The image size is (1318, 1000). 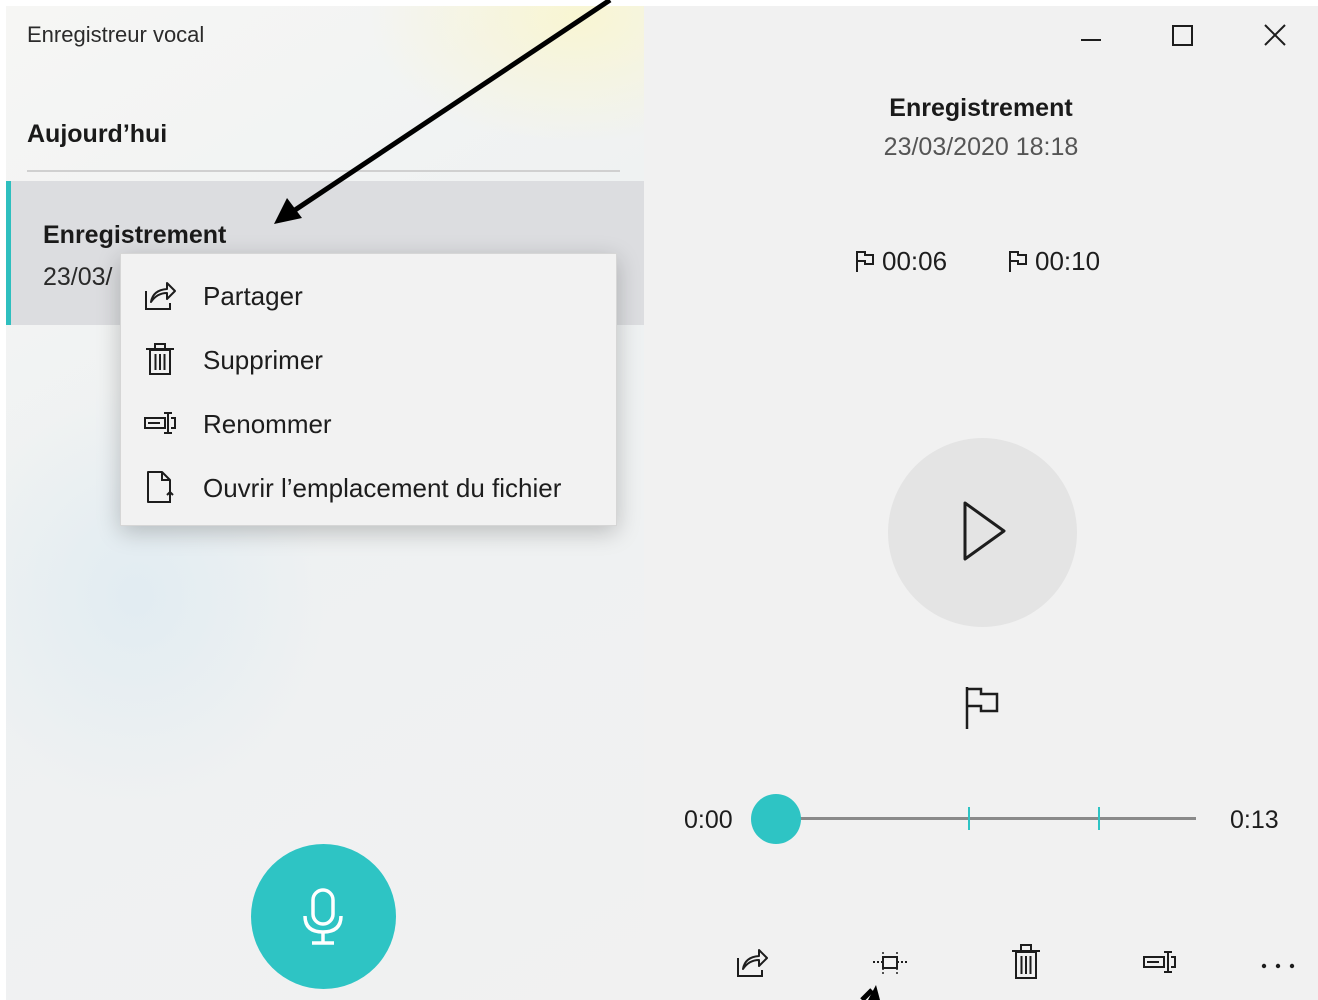 I want to click on marker-time: 00:06, so click(x=915, y=261).